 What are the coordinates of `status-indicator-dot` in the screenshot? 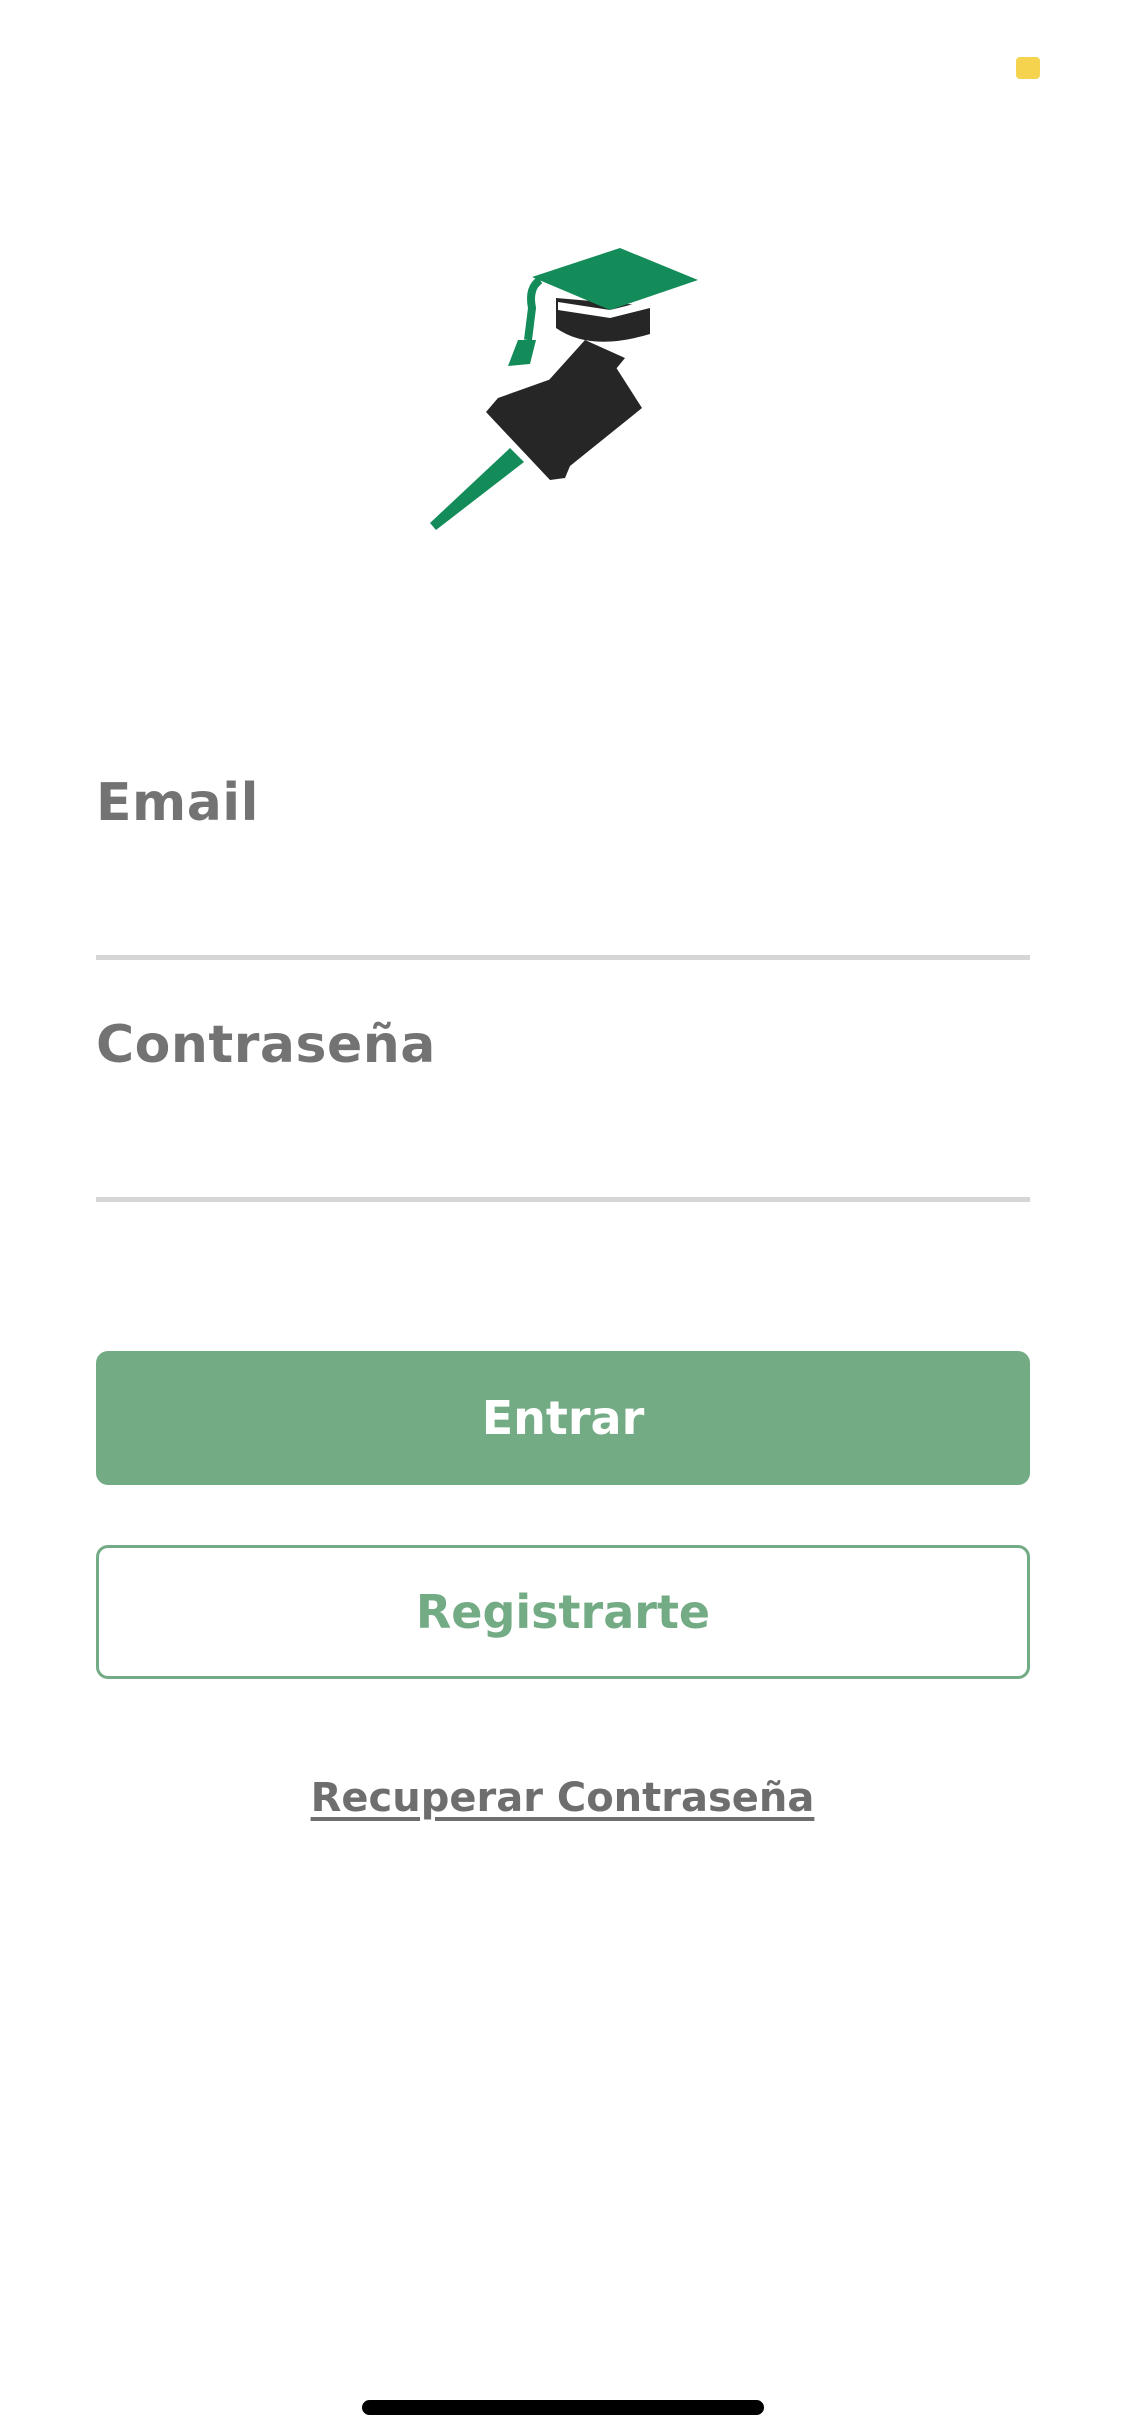 It's located at (1028, 68).